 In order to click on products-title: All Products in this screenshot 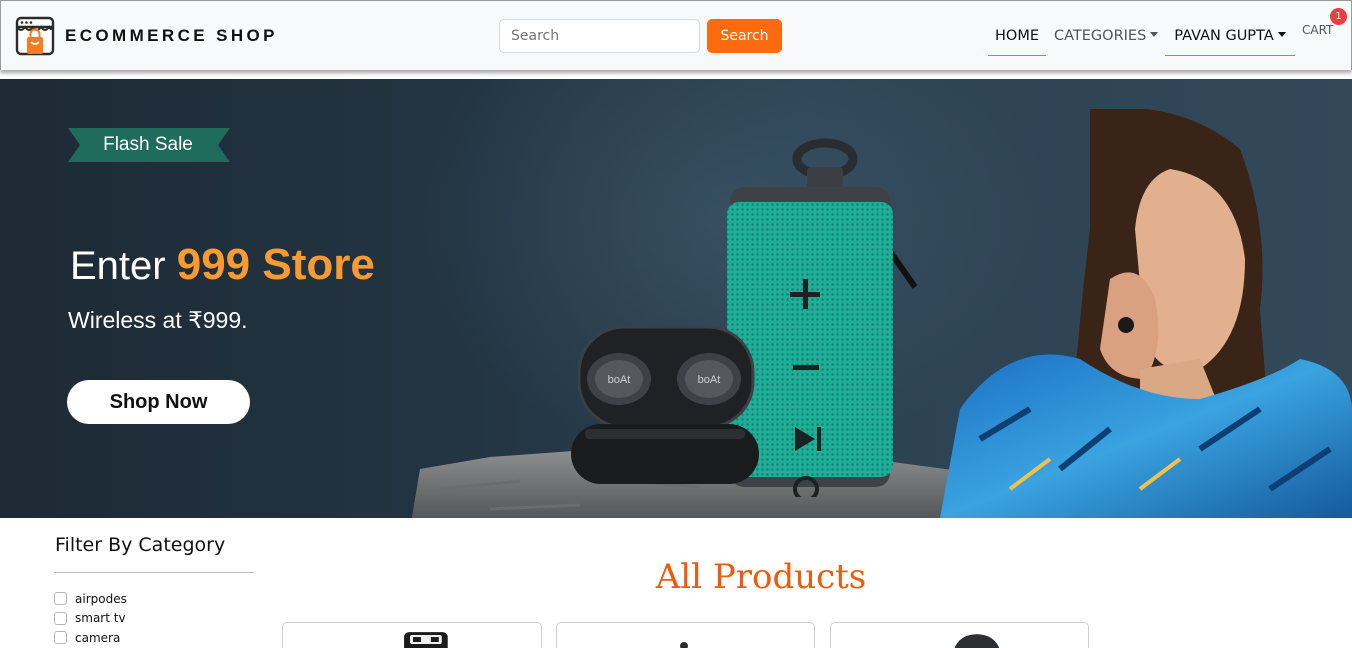, I will do `click(761, 577)`.